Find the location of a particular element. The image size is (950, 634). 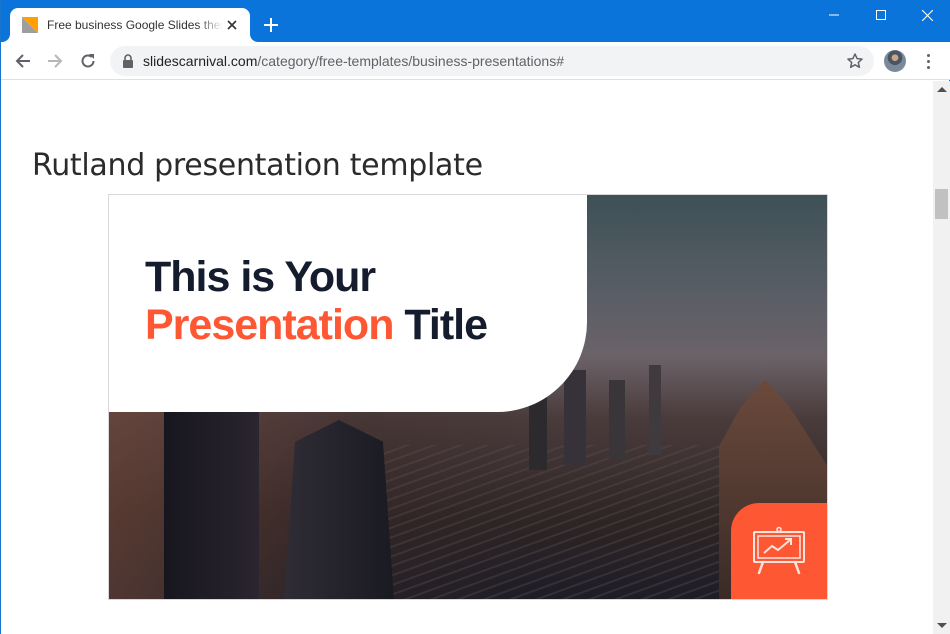

url-domain: slidescarnival.com is located at coordinates (200, 61).